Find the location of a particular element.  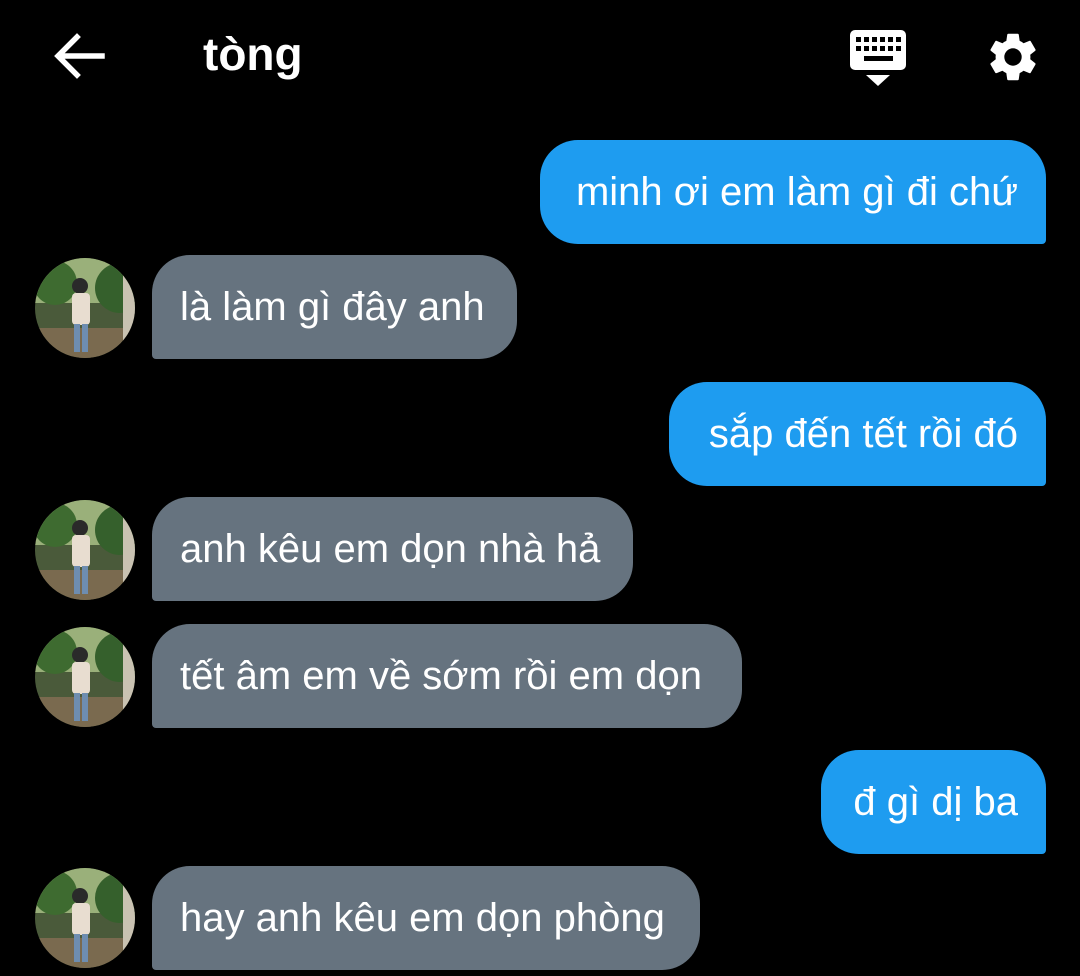

keyboard-toggle-button is located at coordinates (878, 58).